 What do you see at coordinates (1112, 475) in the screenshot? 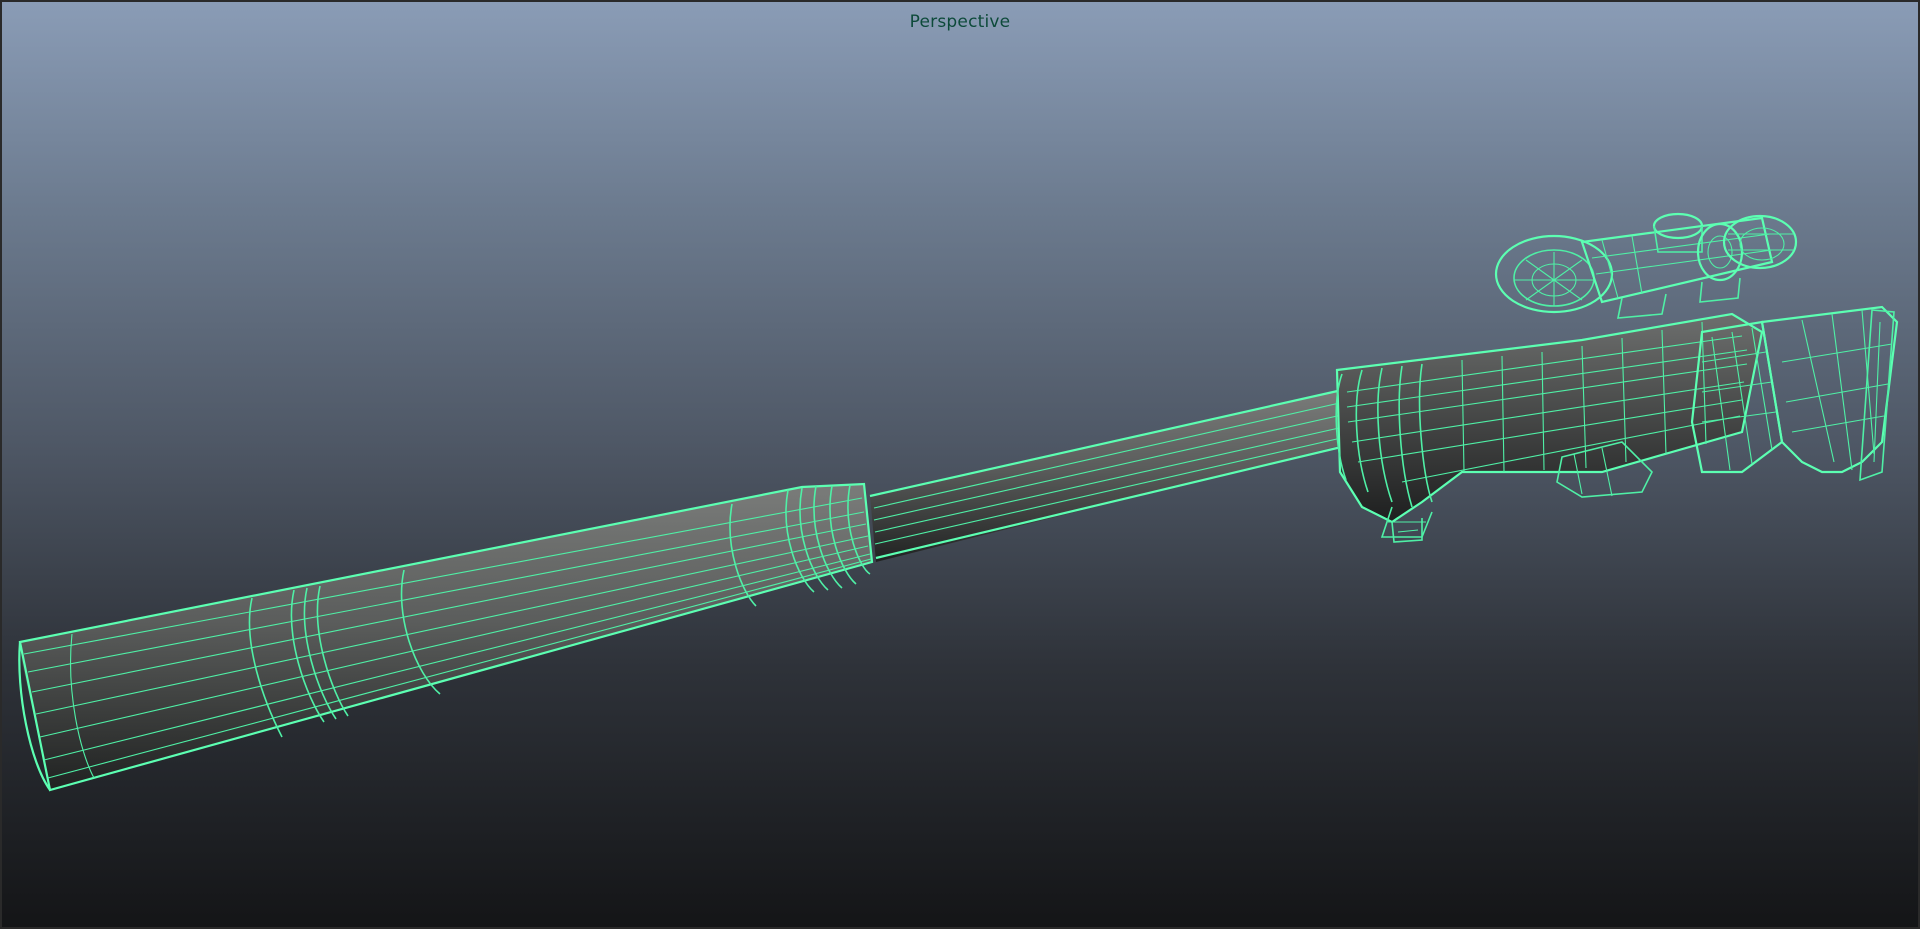
I see `barrel-mesh` at bounding box center [1112, 475].